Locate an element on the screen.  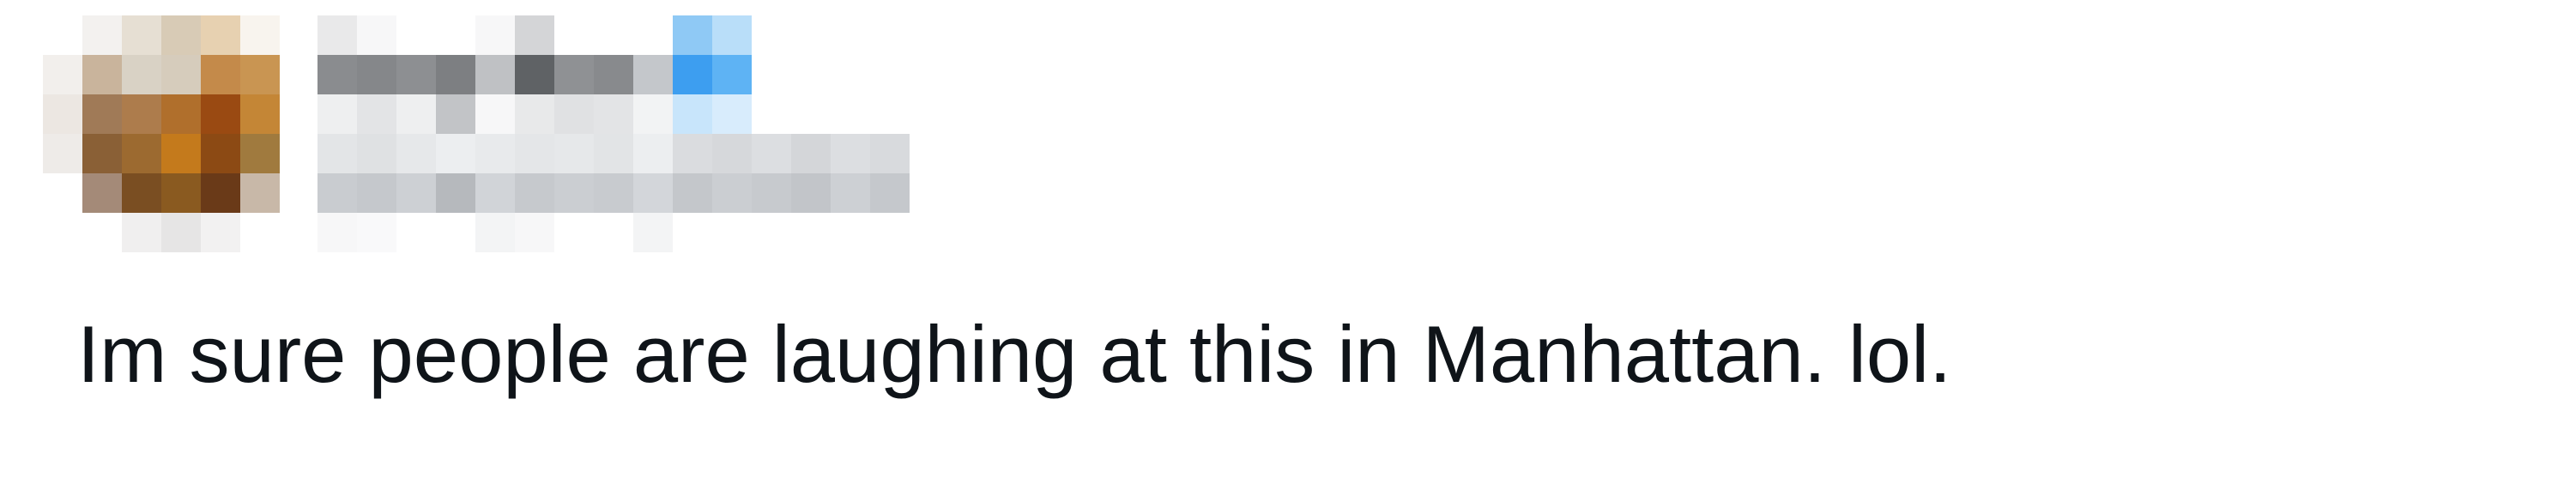
avatar is located at coordinates (163, 135).